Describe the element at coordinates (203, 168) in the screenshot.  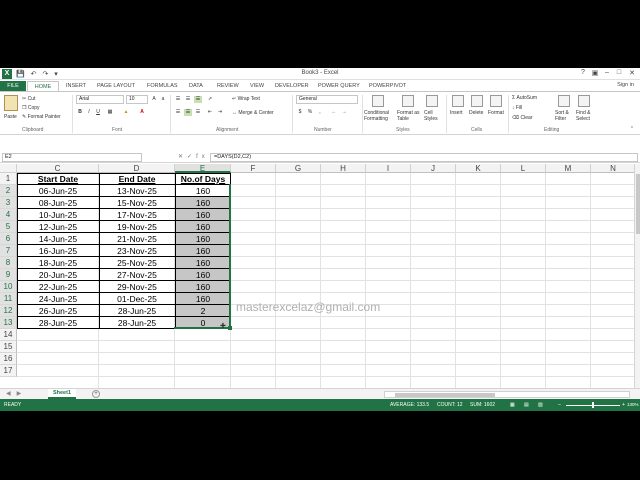
I see `column-header-e: E` at that location.